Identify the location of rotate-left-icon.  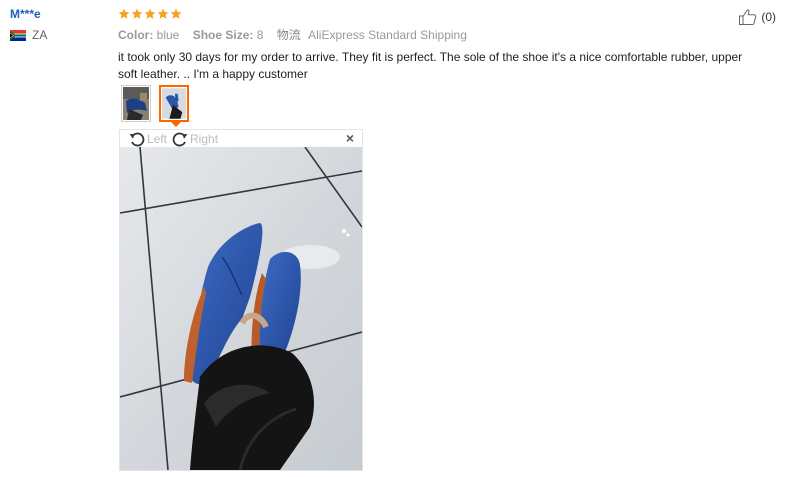
(137, 139).